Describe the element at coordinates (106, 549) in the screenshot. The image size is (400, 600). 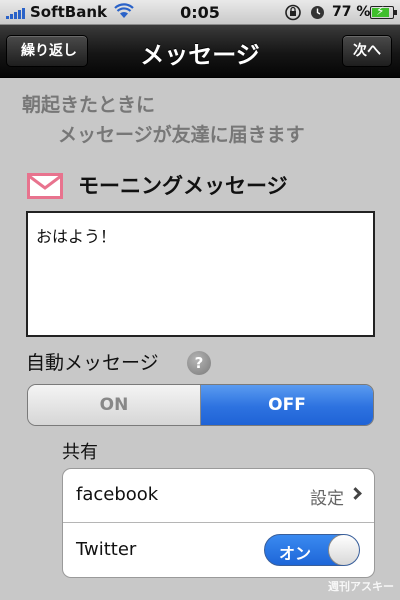
I see `twitter-label: Twitter` at that location.